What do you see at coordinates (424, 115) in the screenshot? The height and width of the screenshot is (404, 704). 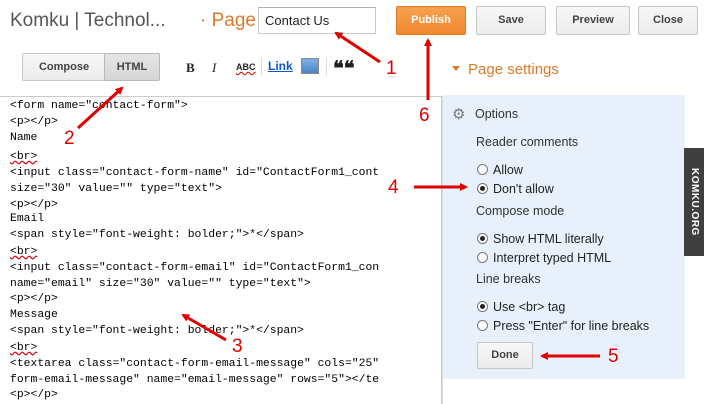 I see `annotation-number-6: 6` at bounding box center [424, 115].